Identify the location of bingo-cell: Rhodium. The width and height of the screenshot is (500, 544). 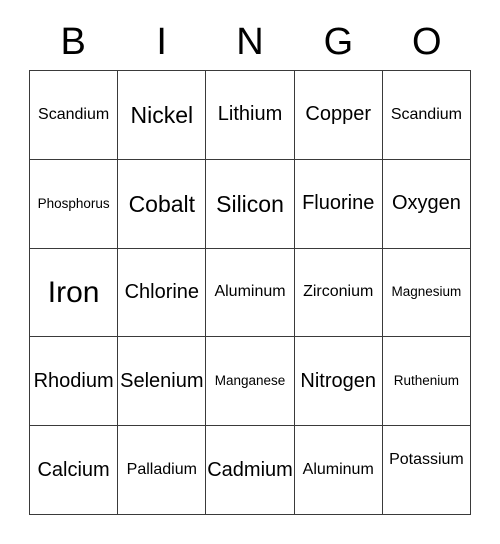
(74, 382).